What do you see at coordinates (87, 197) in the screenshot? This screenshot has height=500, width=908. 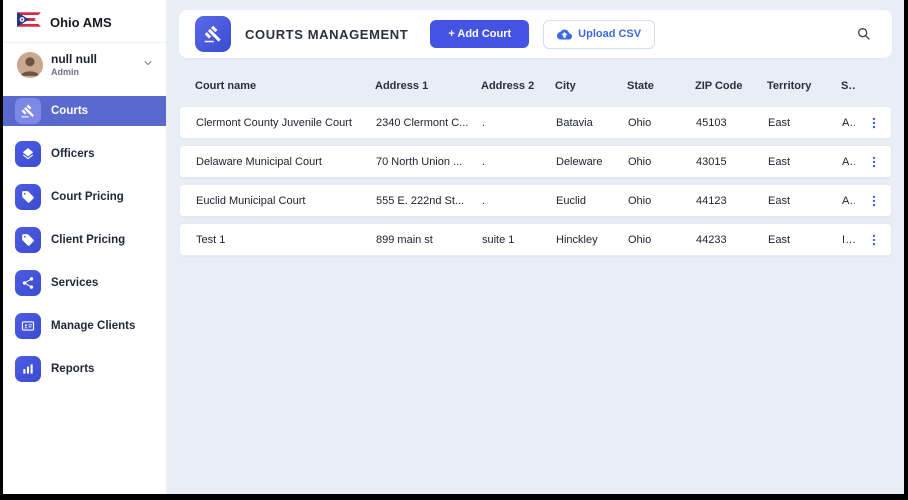 I see `sidebar-item-label: Court Pricing` at bounding box center [87, 197].